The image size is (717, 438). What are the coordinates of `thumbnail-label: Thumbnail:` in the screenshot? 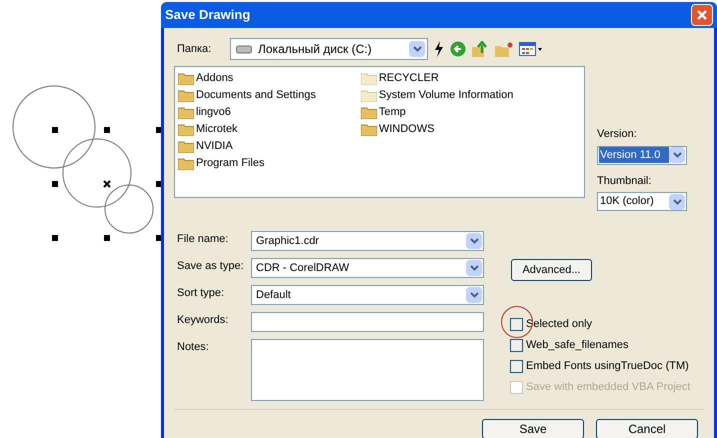 It's located at (624, 181).